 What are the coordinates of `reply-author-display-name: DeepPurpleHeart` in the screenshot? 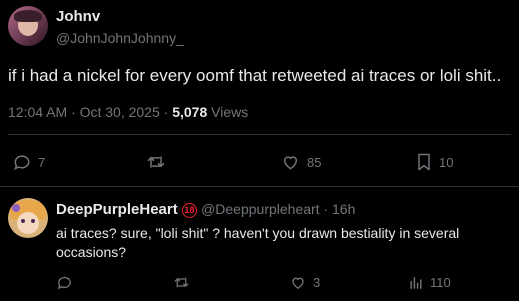 It's located at (117, 209).